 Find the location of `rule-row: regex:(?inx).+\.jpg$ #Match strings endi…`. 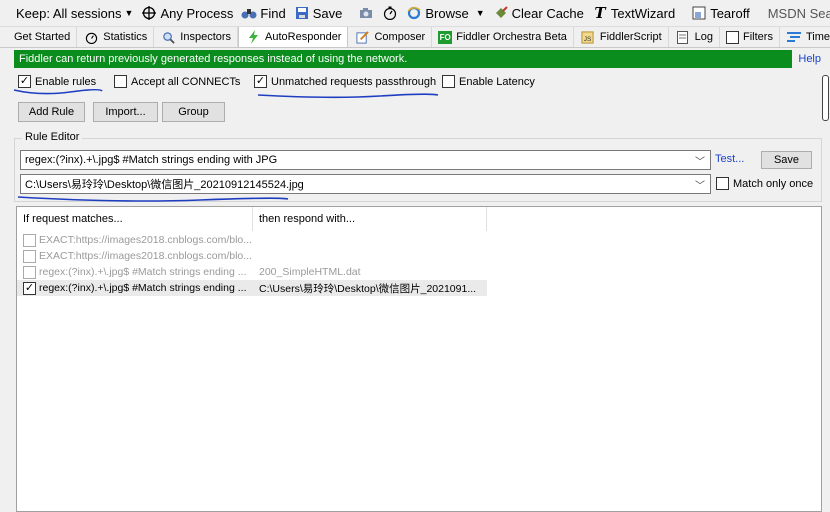

rule-row: regex:(?inx).+\.jpg$ #Match strings endi… is located at coordinates (252, 272).